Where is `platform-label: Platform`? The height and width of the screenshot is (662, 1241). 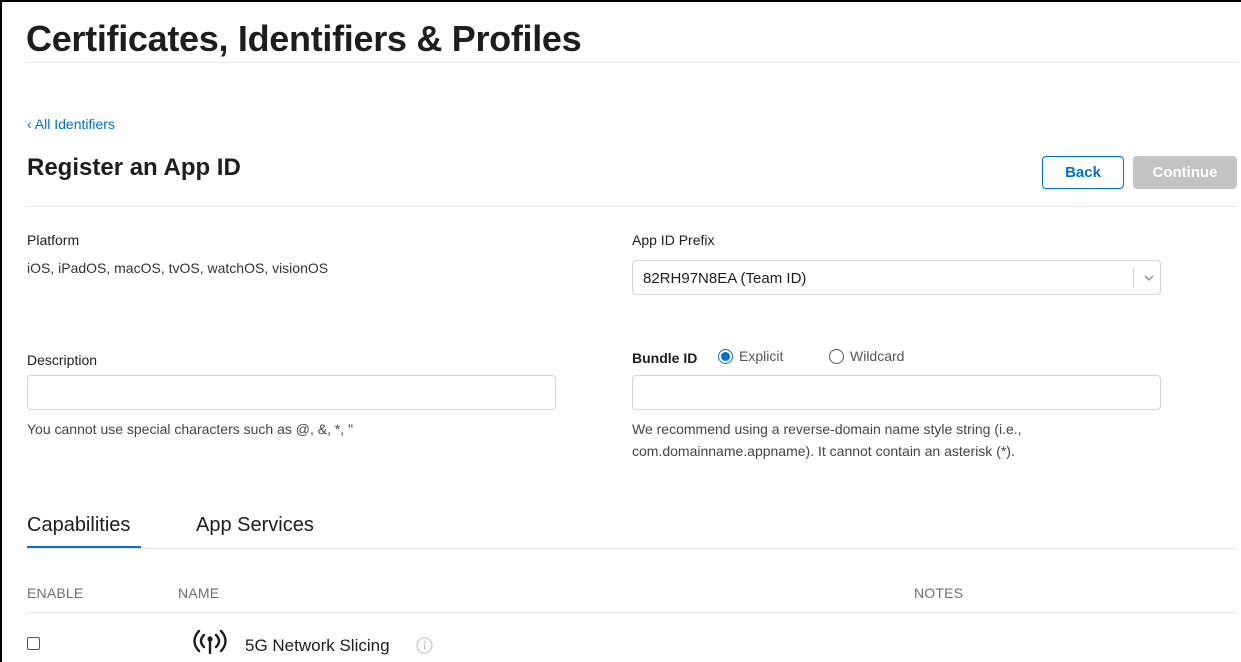
platform-label: Platform is located at coordinates (53, 240).